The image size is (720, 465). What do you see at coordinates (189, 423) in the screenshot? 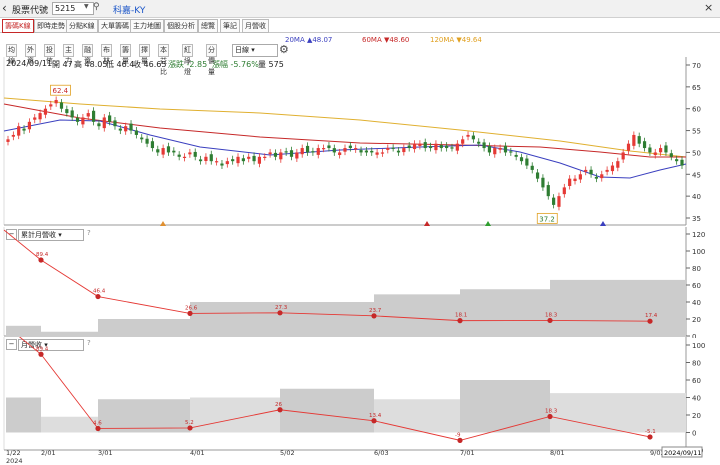
I see `revenue-point-label: 5.2` at bounding box center [189, 423].